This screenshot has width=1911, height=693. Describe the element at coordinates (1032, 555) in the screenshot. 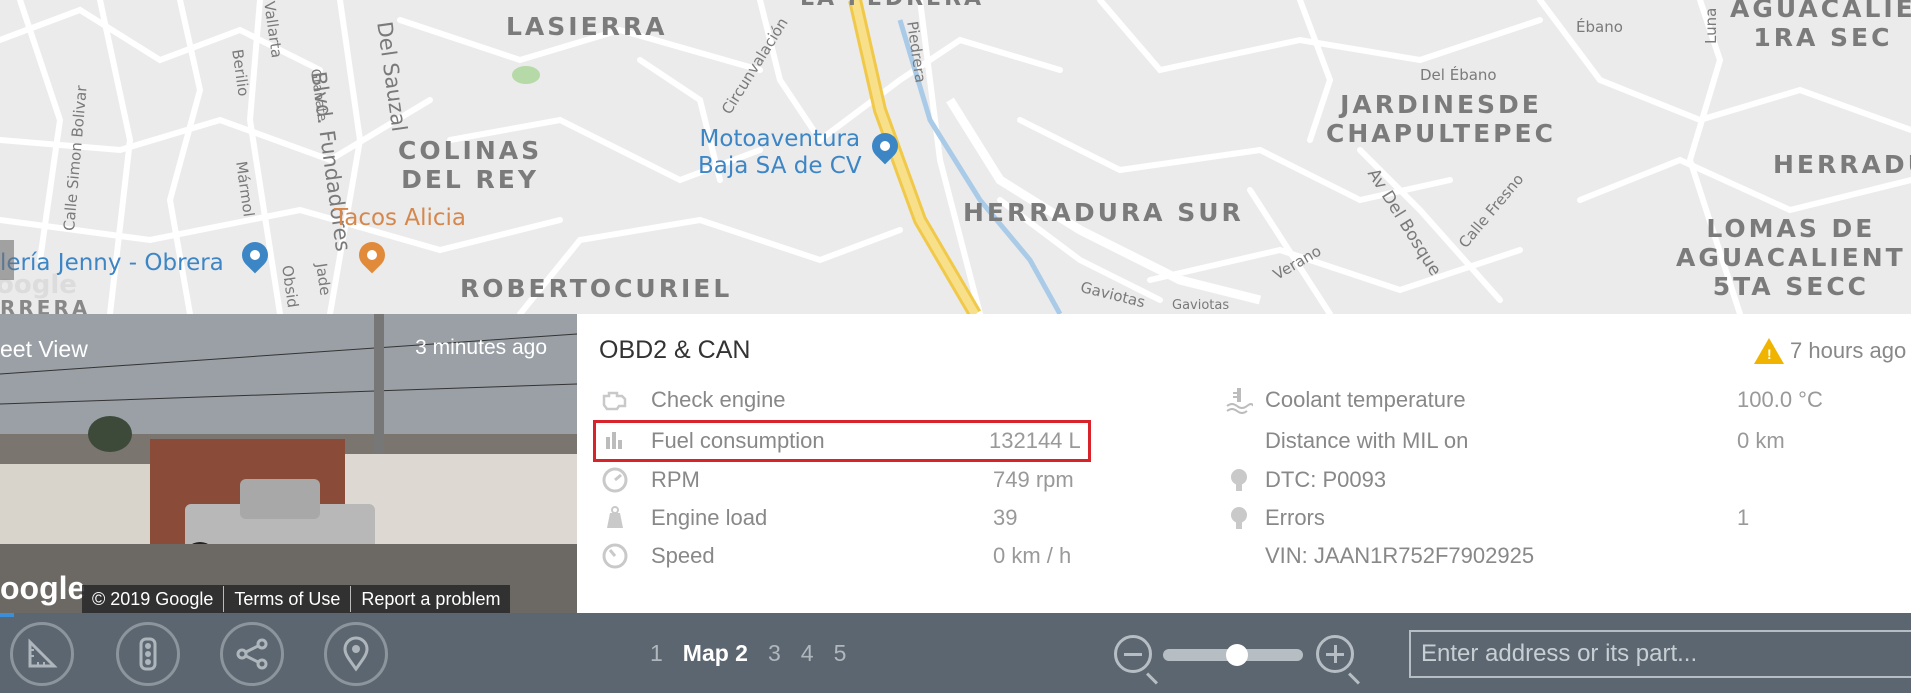

I see `obd-value: 0 km / h` at that location.